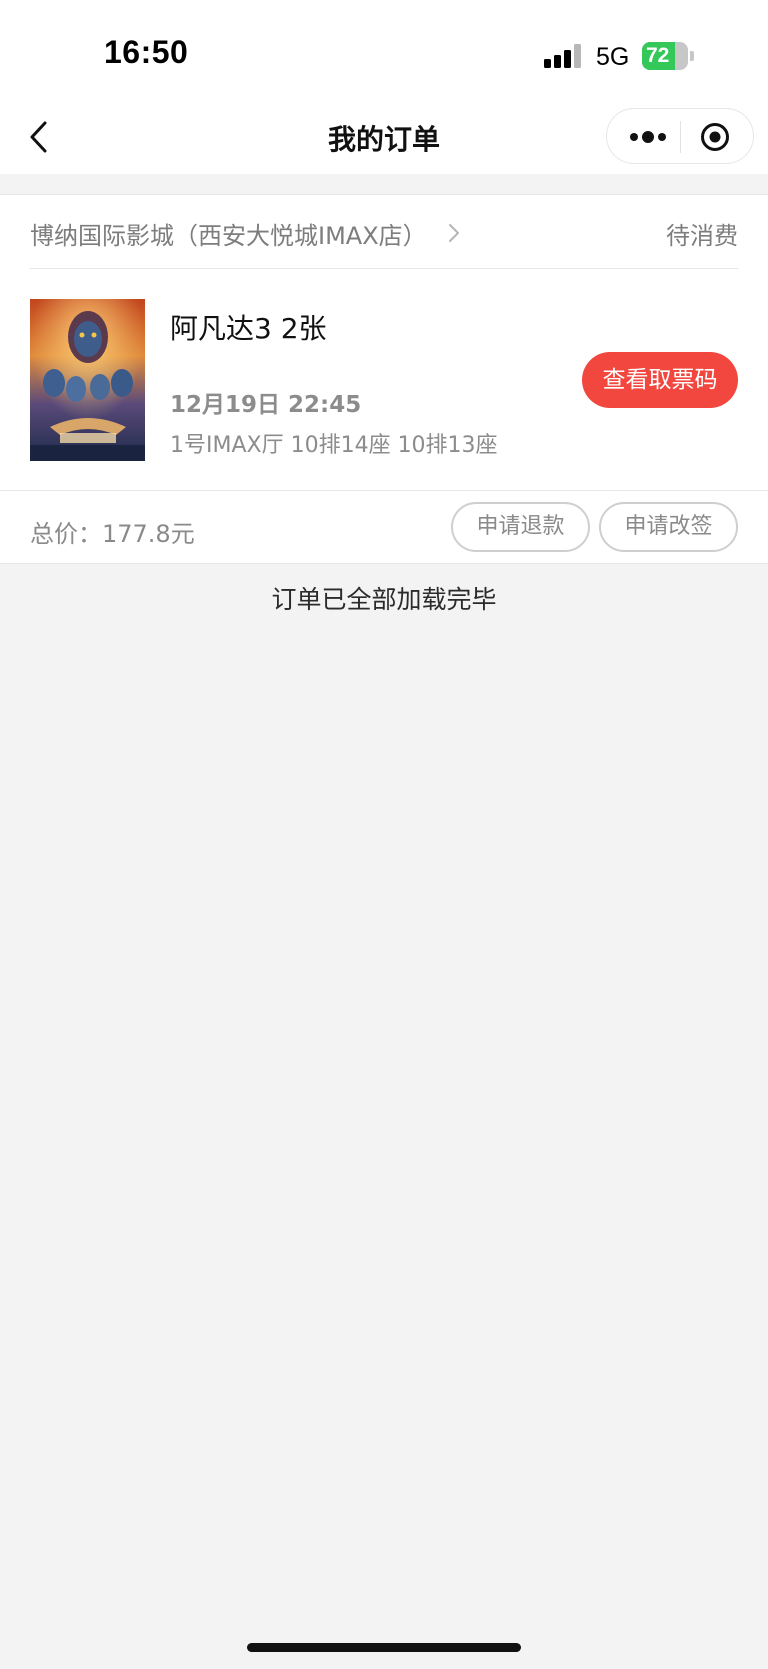 This screenshot has width=768, height=1669. Describe the element at coordinates (384, 50) in the screenshot. I see `status-bar: 16:50 5G 72` at that location.